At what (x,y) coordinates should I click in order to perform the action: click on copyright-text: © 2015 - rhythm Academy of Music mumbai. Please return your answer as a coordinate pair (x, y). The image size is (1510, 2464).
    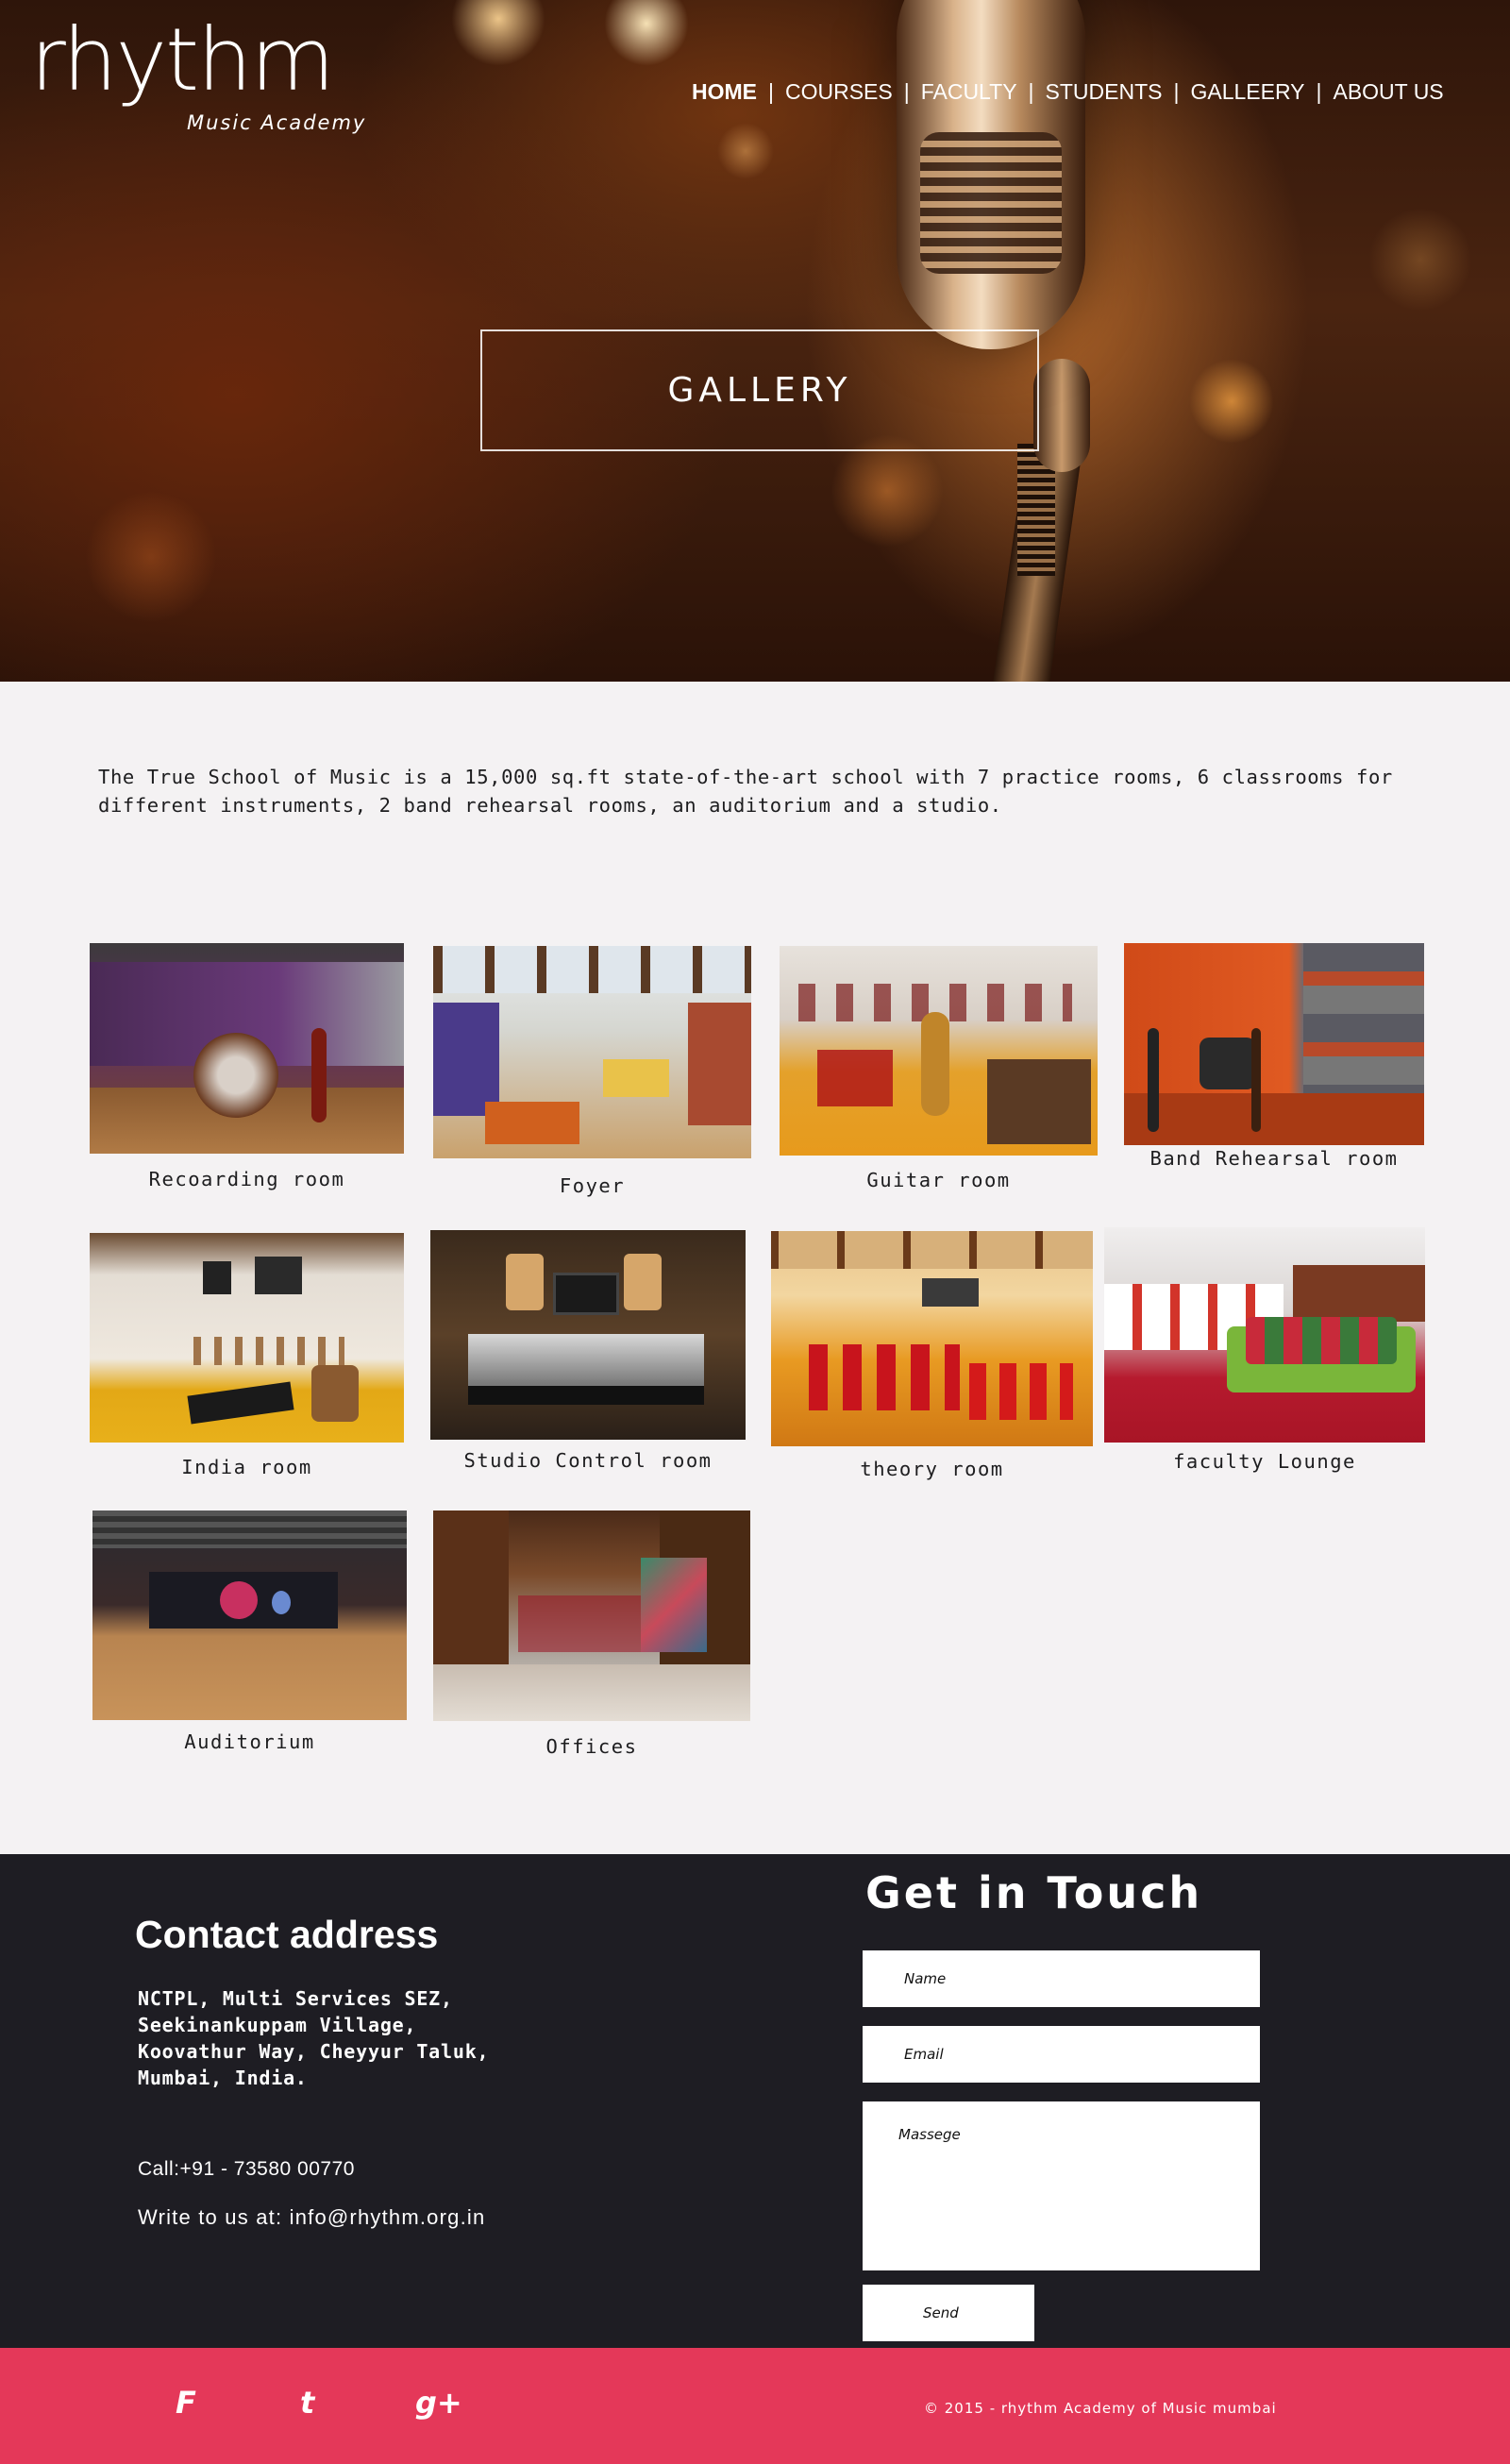
    Looking at the image, I should click on (1100, 2408).